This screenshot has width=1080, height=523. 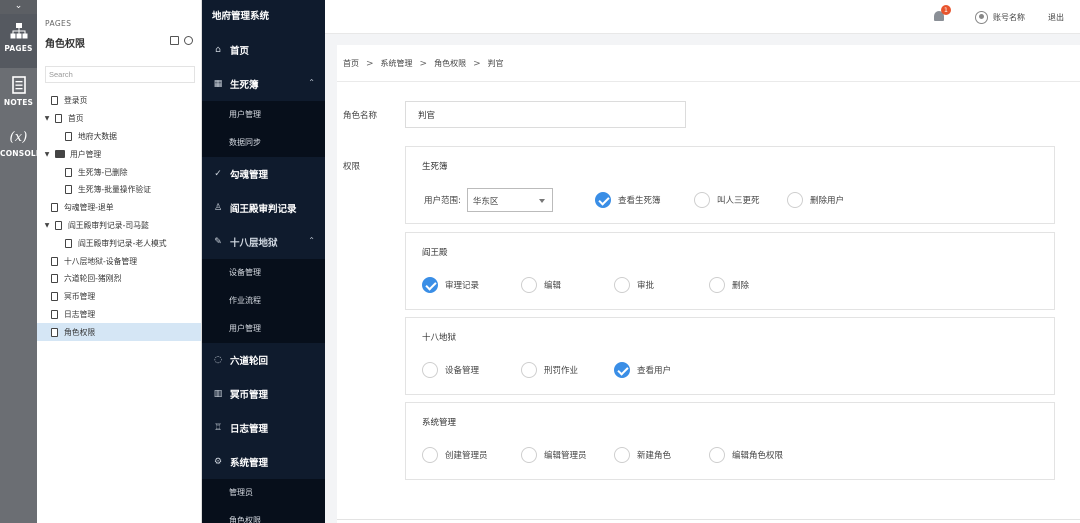 What do you see at coordinates (439, 338) in the screenshot?
I see `perm-group-title: 十八地狱` at bounding box center [439, 338].